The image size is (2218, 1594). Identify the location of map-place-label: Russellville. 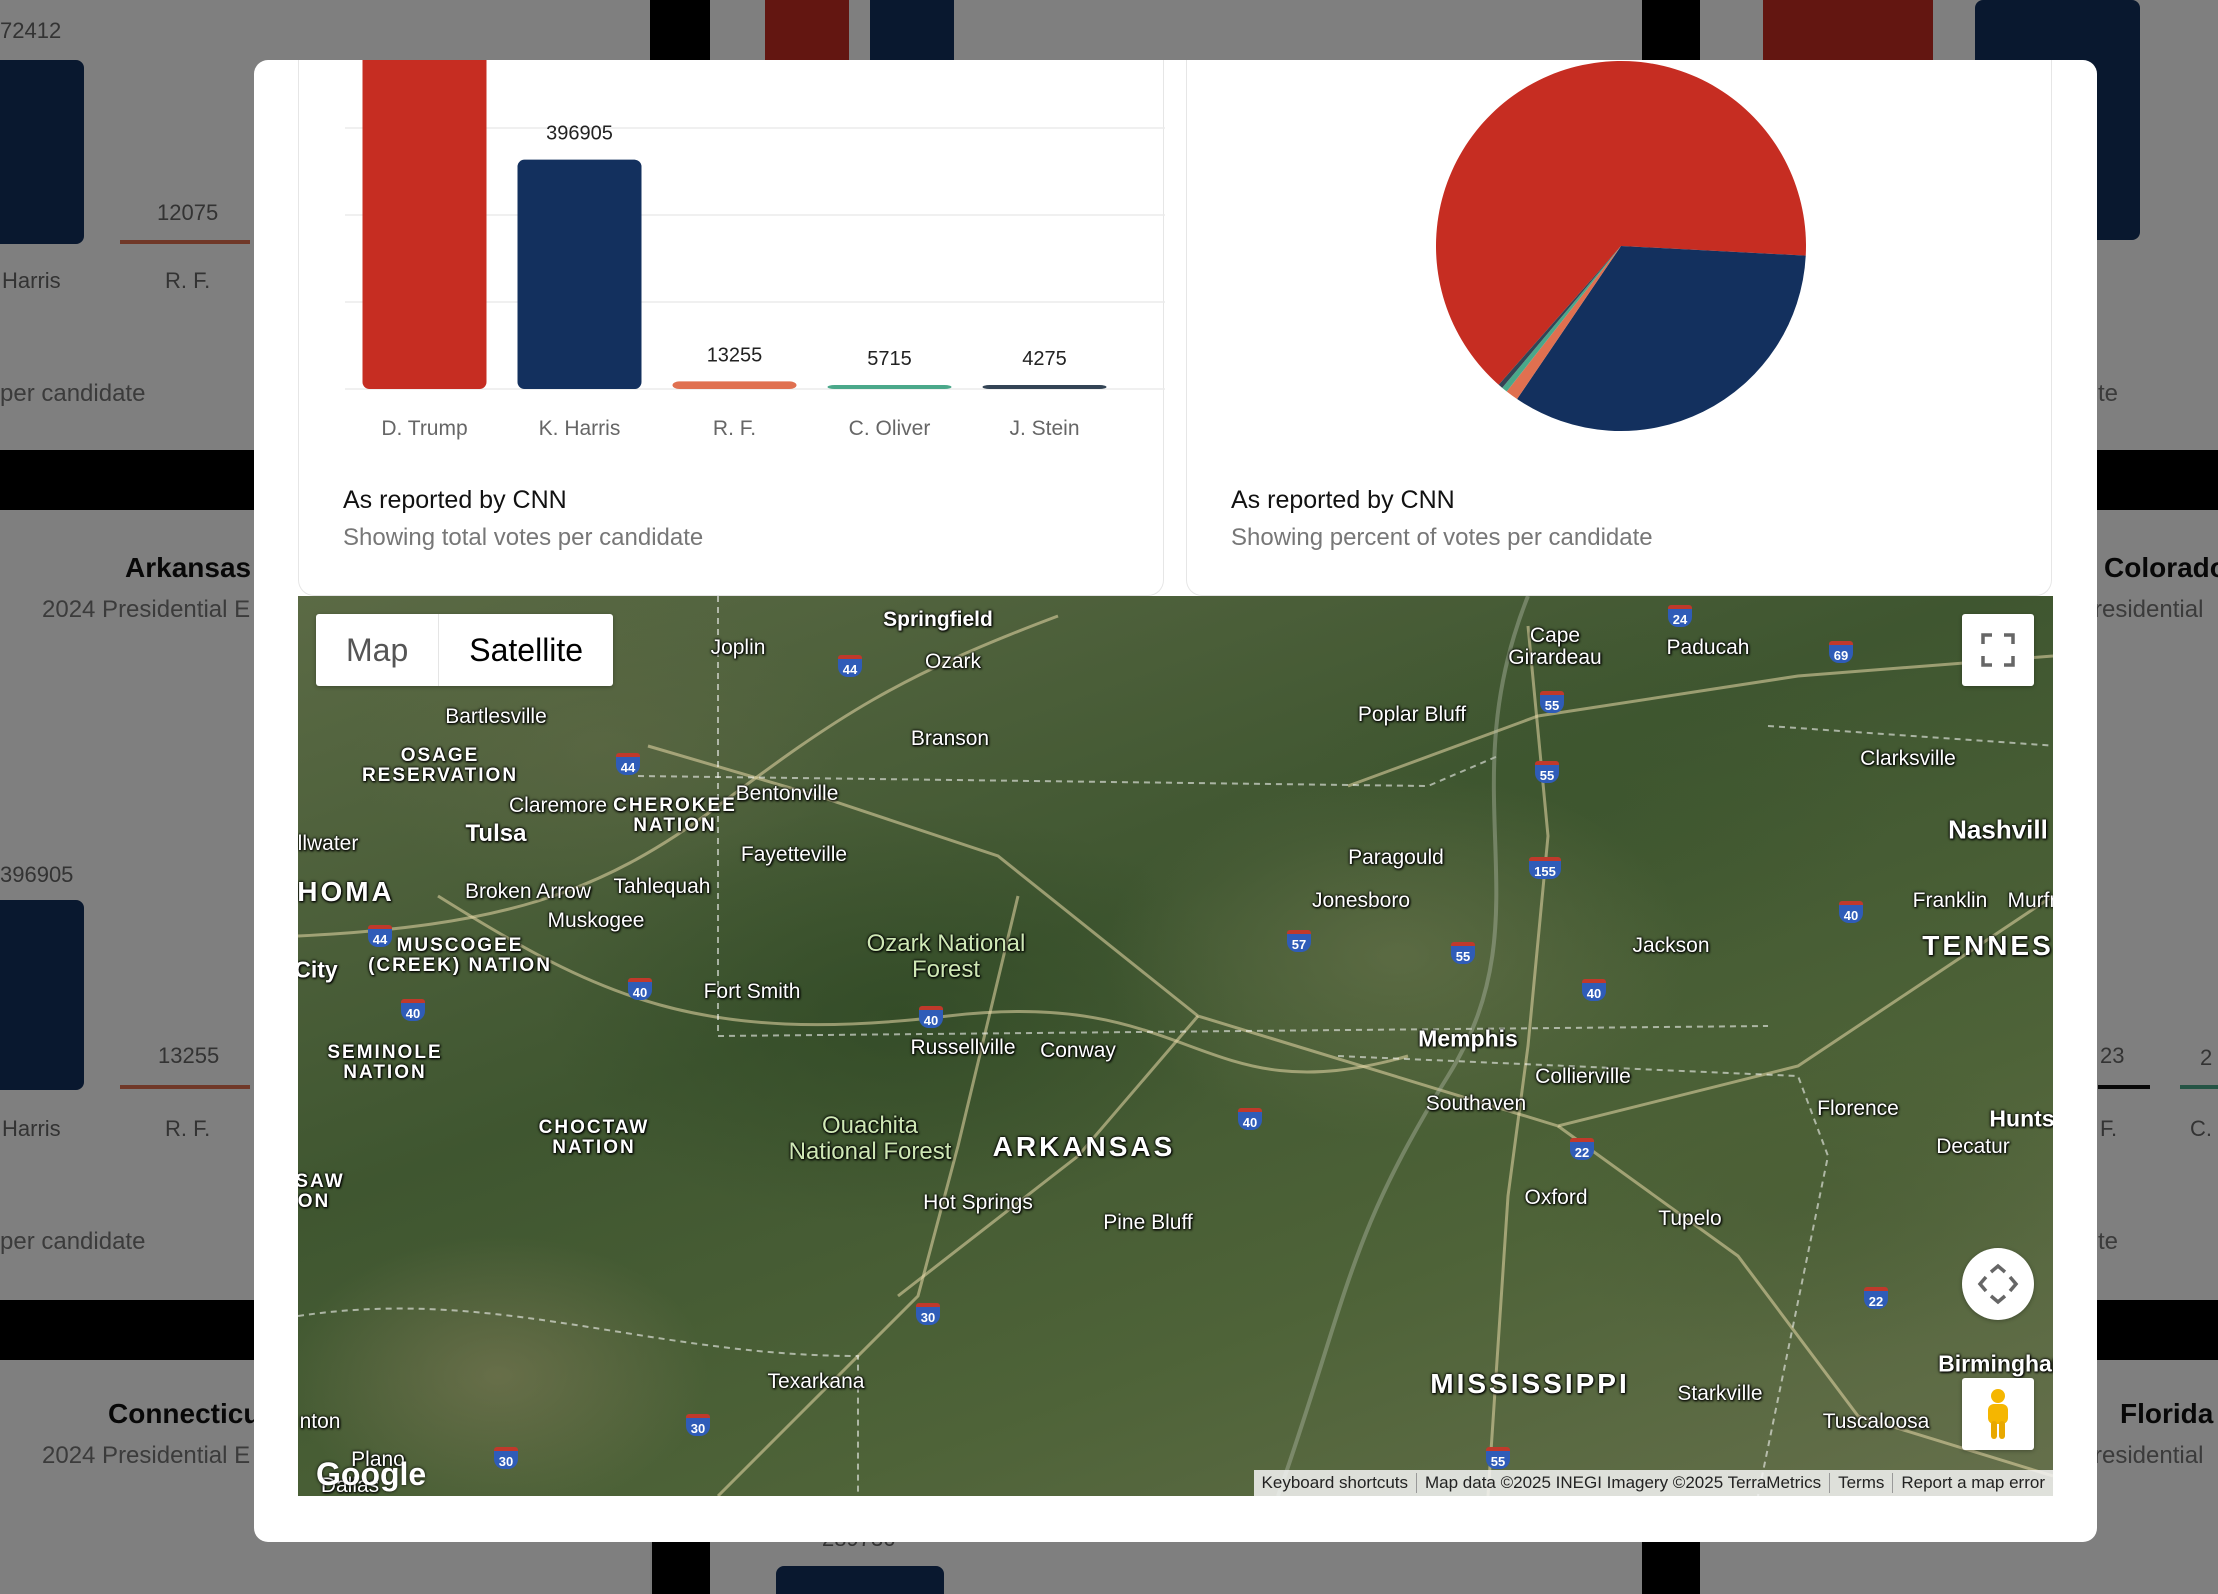
(963, 1047).